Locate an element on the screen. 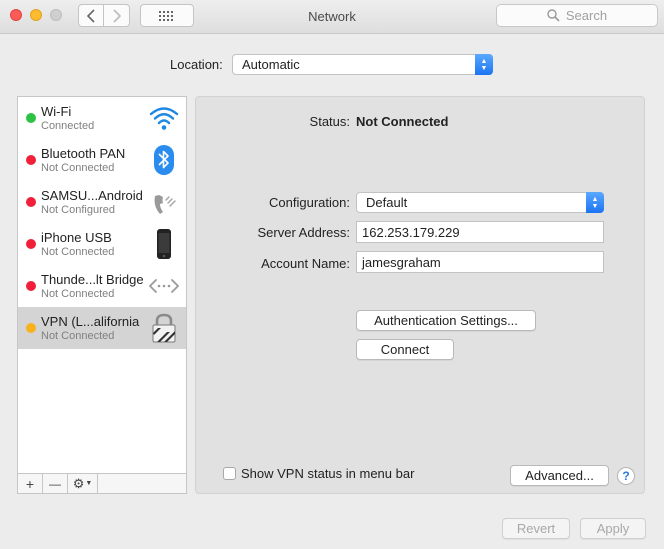 Image resolution: width=664 pixels, height=549 pixels. service-name: Thunde...lt Bridge is located at coordinates (92, 279).